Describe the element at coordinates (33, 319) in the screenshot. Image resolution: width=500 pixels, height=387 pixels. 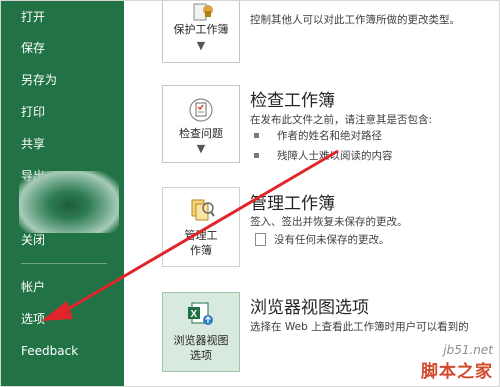
I see `nav-options: 选项` at that location.